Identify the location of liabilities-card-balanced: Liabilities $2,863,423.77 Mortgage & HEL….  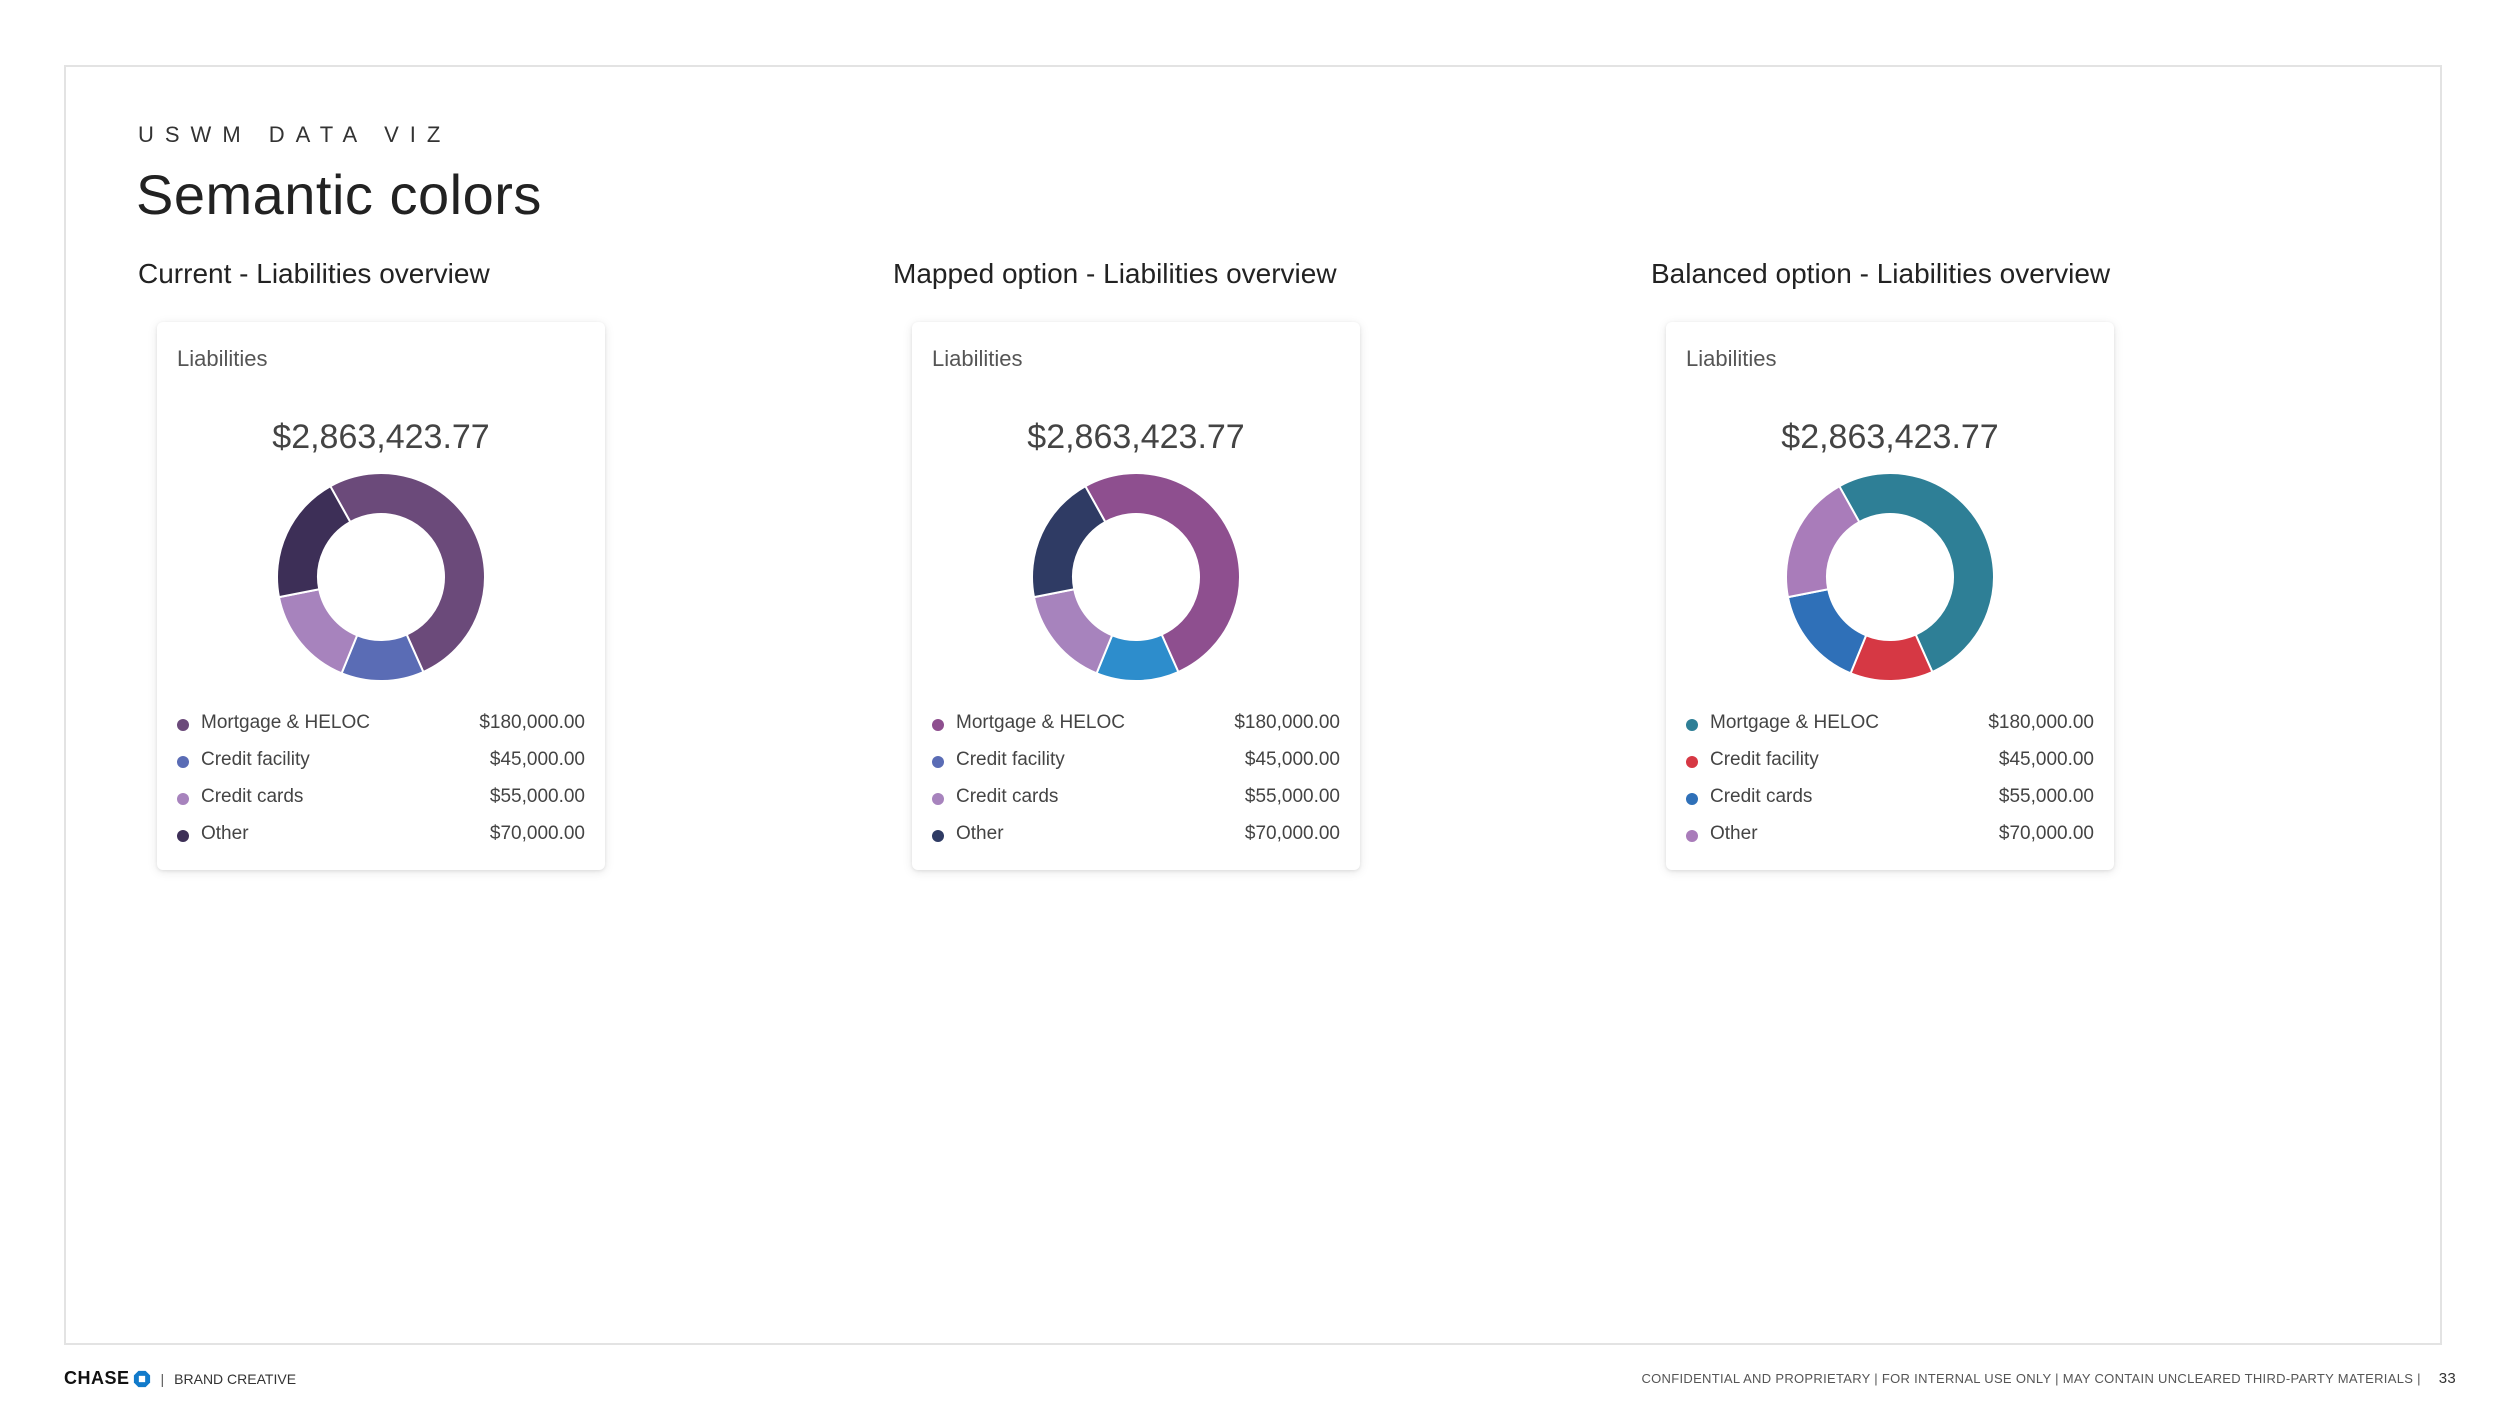
(1890, 596).